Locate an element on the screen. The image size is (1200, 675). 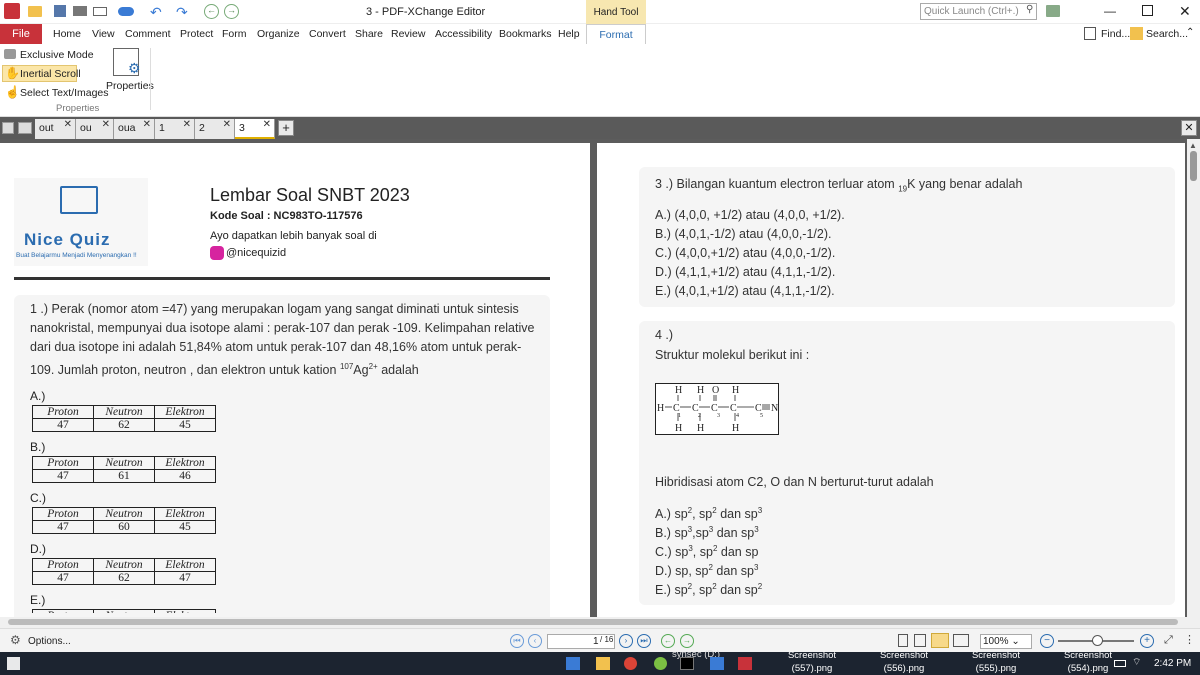
ui-options-icon is located at coordinates (1053, 11).